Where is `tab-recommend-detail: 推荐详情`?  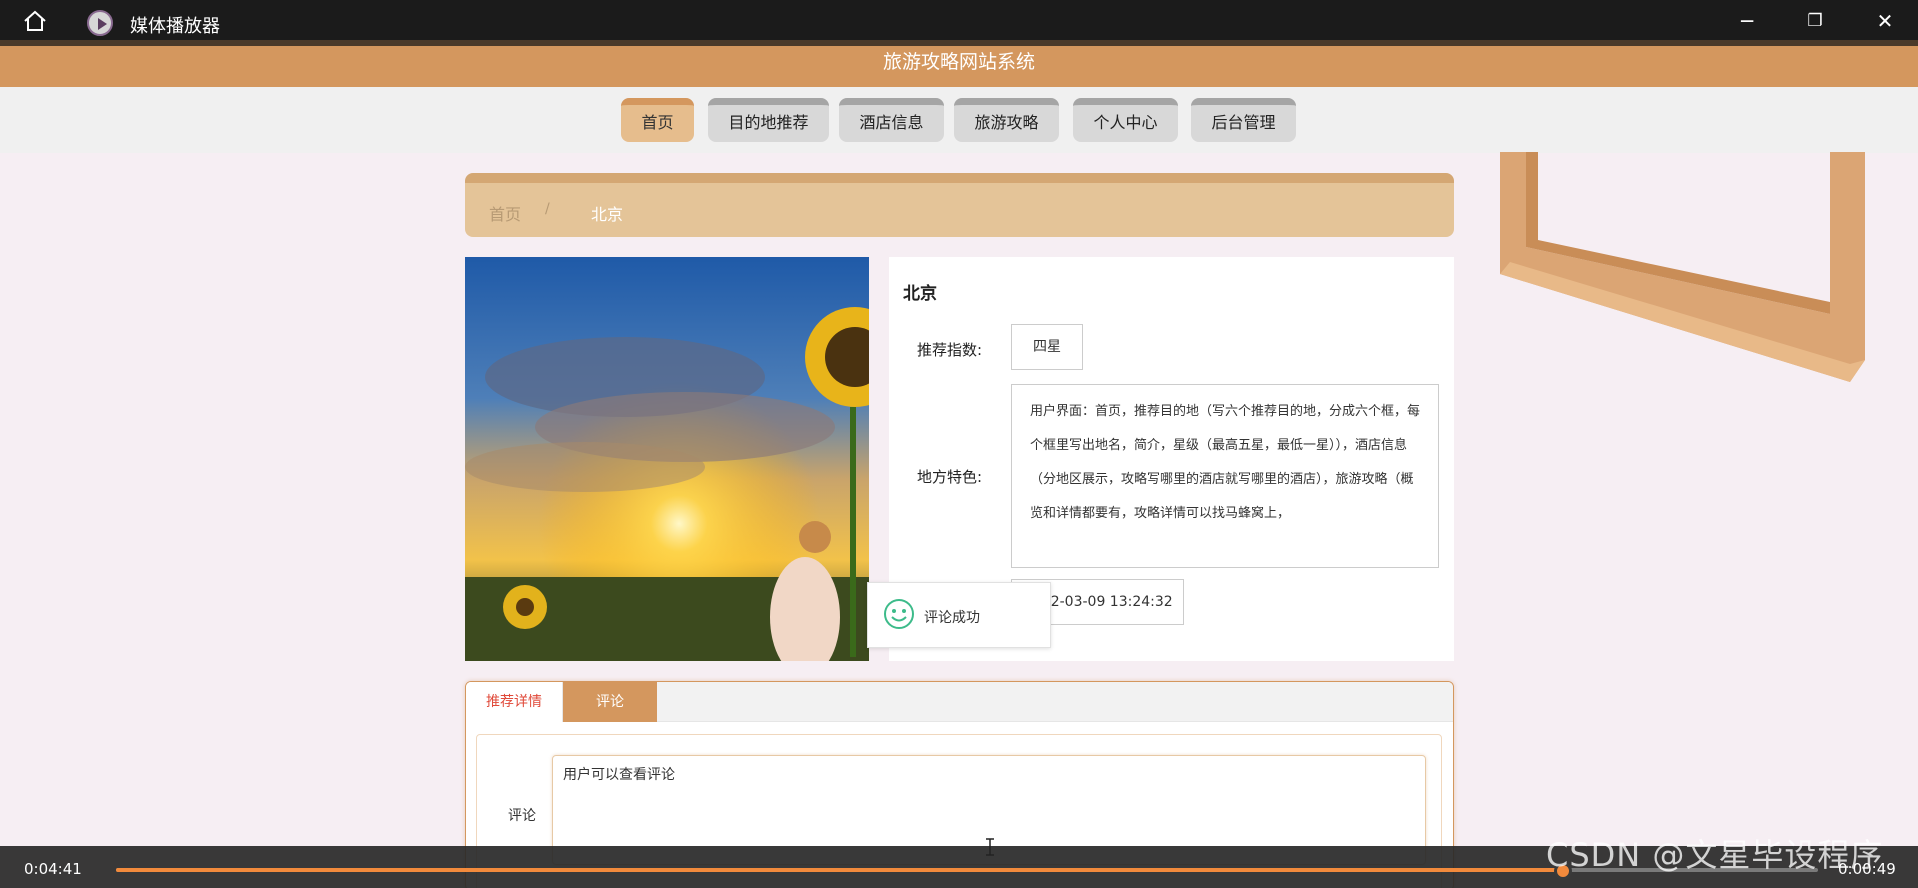 tab-recommend-detail: 推荐详情 is located at coordinates (514, 702).